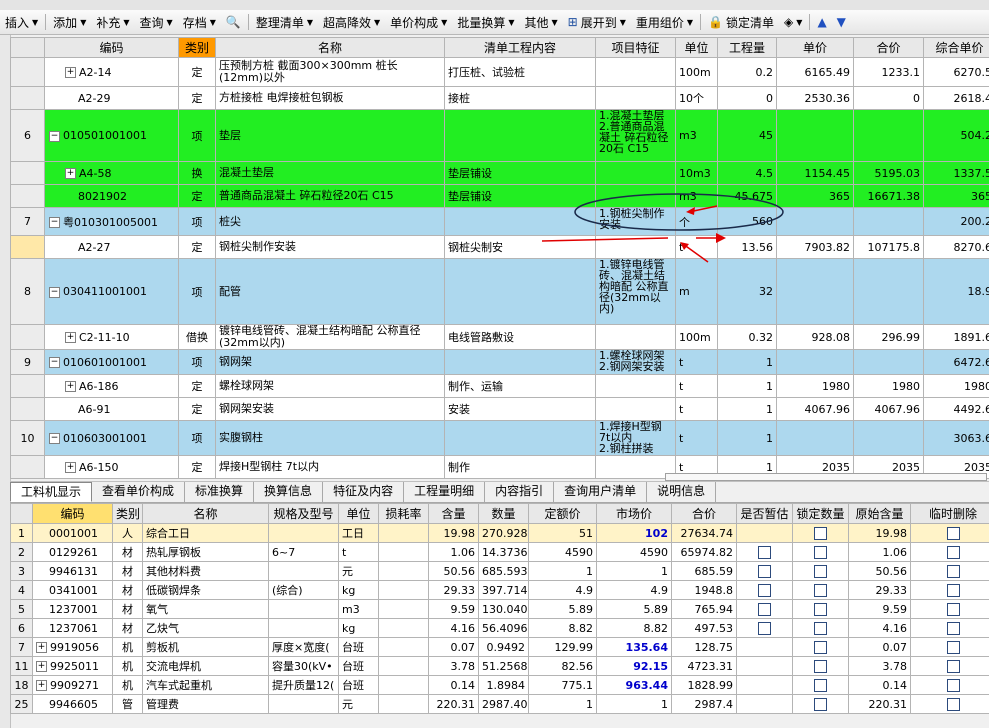 The width and height of the screenshot is (989, 728). What do you see at coordinates (127, 590) in the screenshot?
I see `lm-category: 材` at bounding box center [127, 590].